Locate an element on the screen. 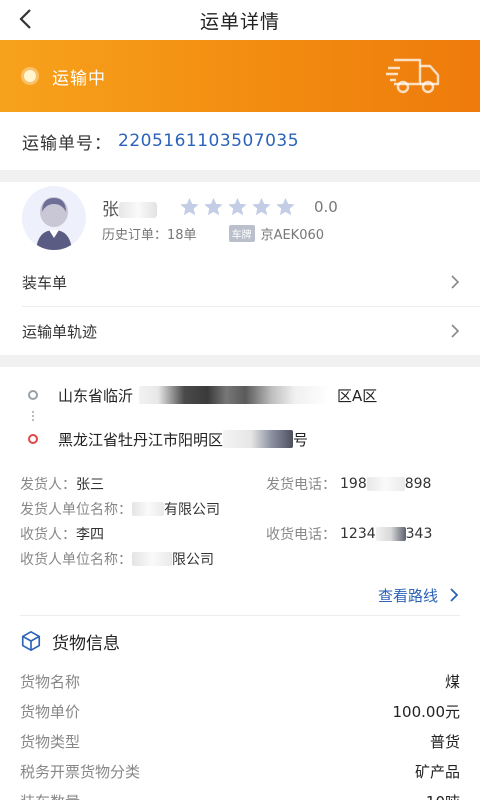 Image resolution: width=480 pixels, height=800 pixels. driver-name: 张 is located at coordinates (137, 207).